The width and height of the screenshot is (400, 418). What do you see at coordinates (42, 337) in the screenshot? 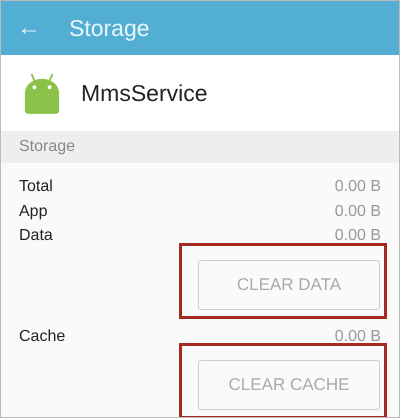
I see `storage-label: Cache` at bounding box center [42, 337].